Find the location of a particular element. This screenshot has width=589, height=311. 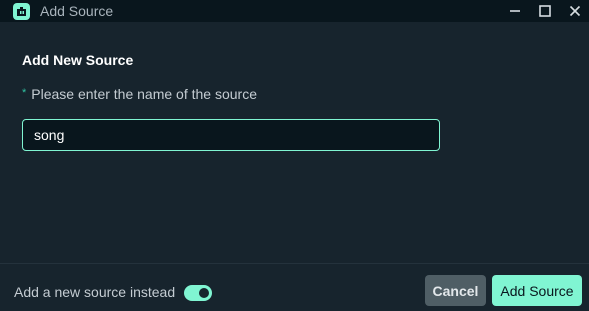

title-bar: Add Source is located at coordinates (294, 11).